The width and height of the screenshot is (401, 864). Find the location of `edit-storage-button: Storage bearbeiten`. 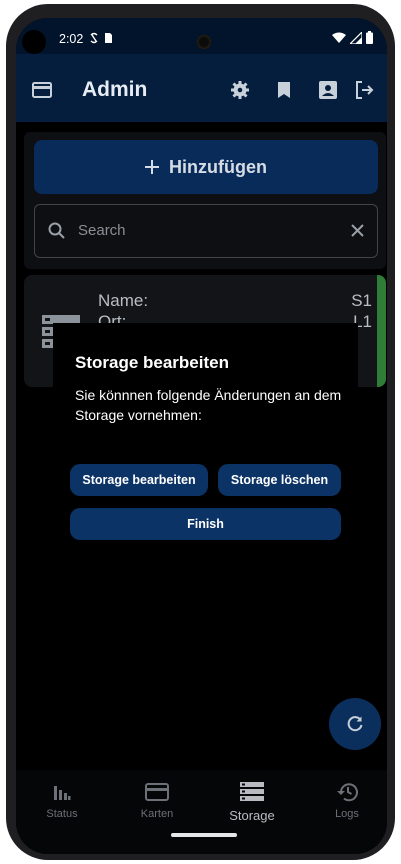

edit-storage-button: Storage bearbeiten is located at coordinates (139, 480).